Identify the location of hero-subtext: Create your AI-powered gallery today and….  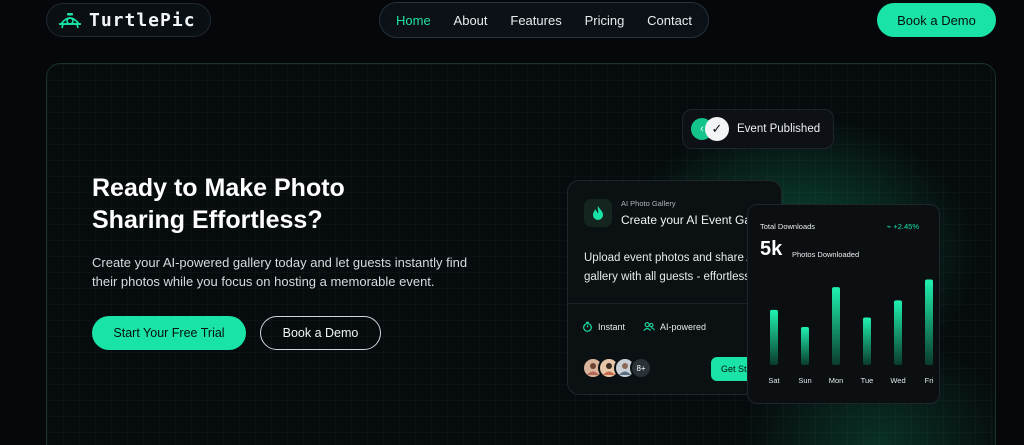
(280, 272).